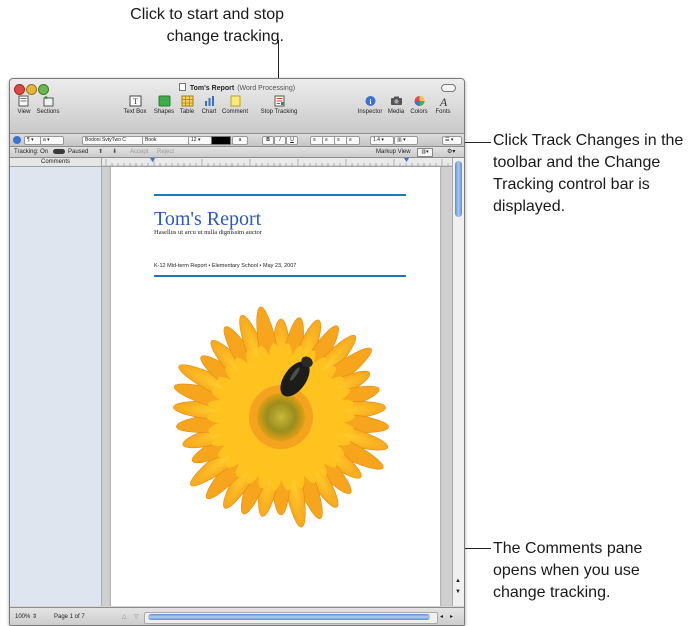 The height and width of the screenshot is (626, 692). Describe the element at coordinates (59, 151) in the screenshot. I see `tracking-toggle-switch` at that location.